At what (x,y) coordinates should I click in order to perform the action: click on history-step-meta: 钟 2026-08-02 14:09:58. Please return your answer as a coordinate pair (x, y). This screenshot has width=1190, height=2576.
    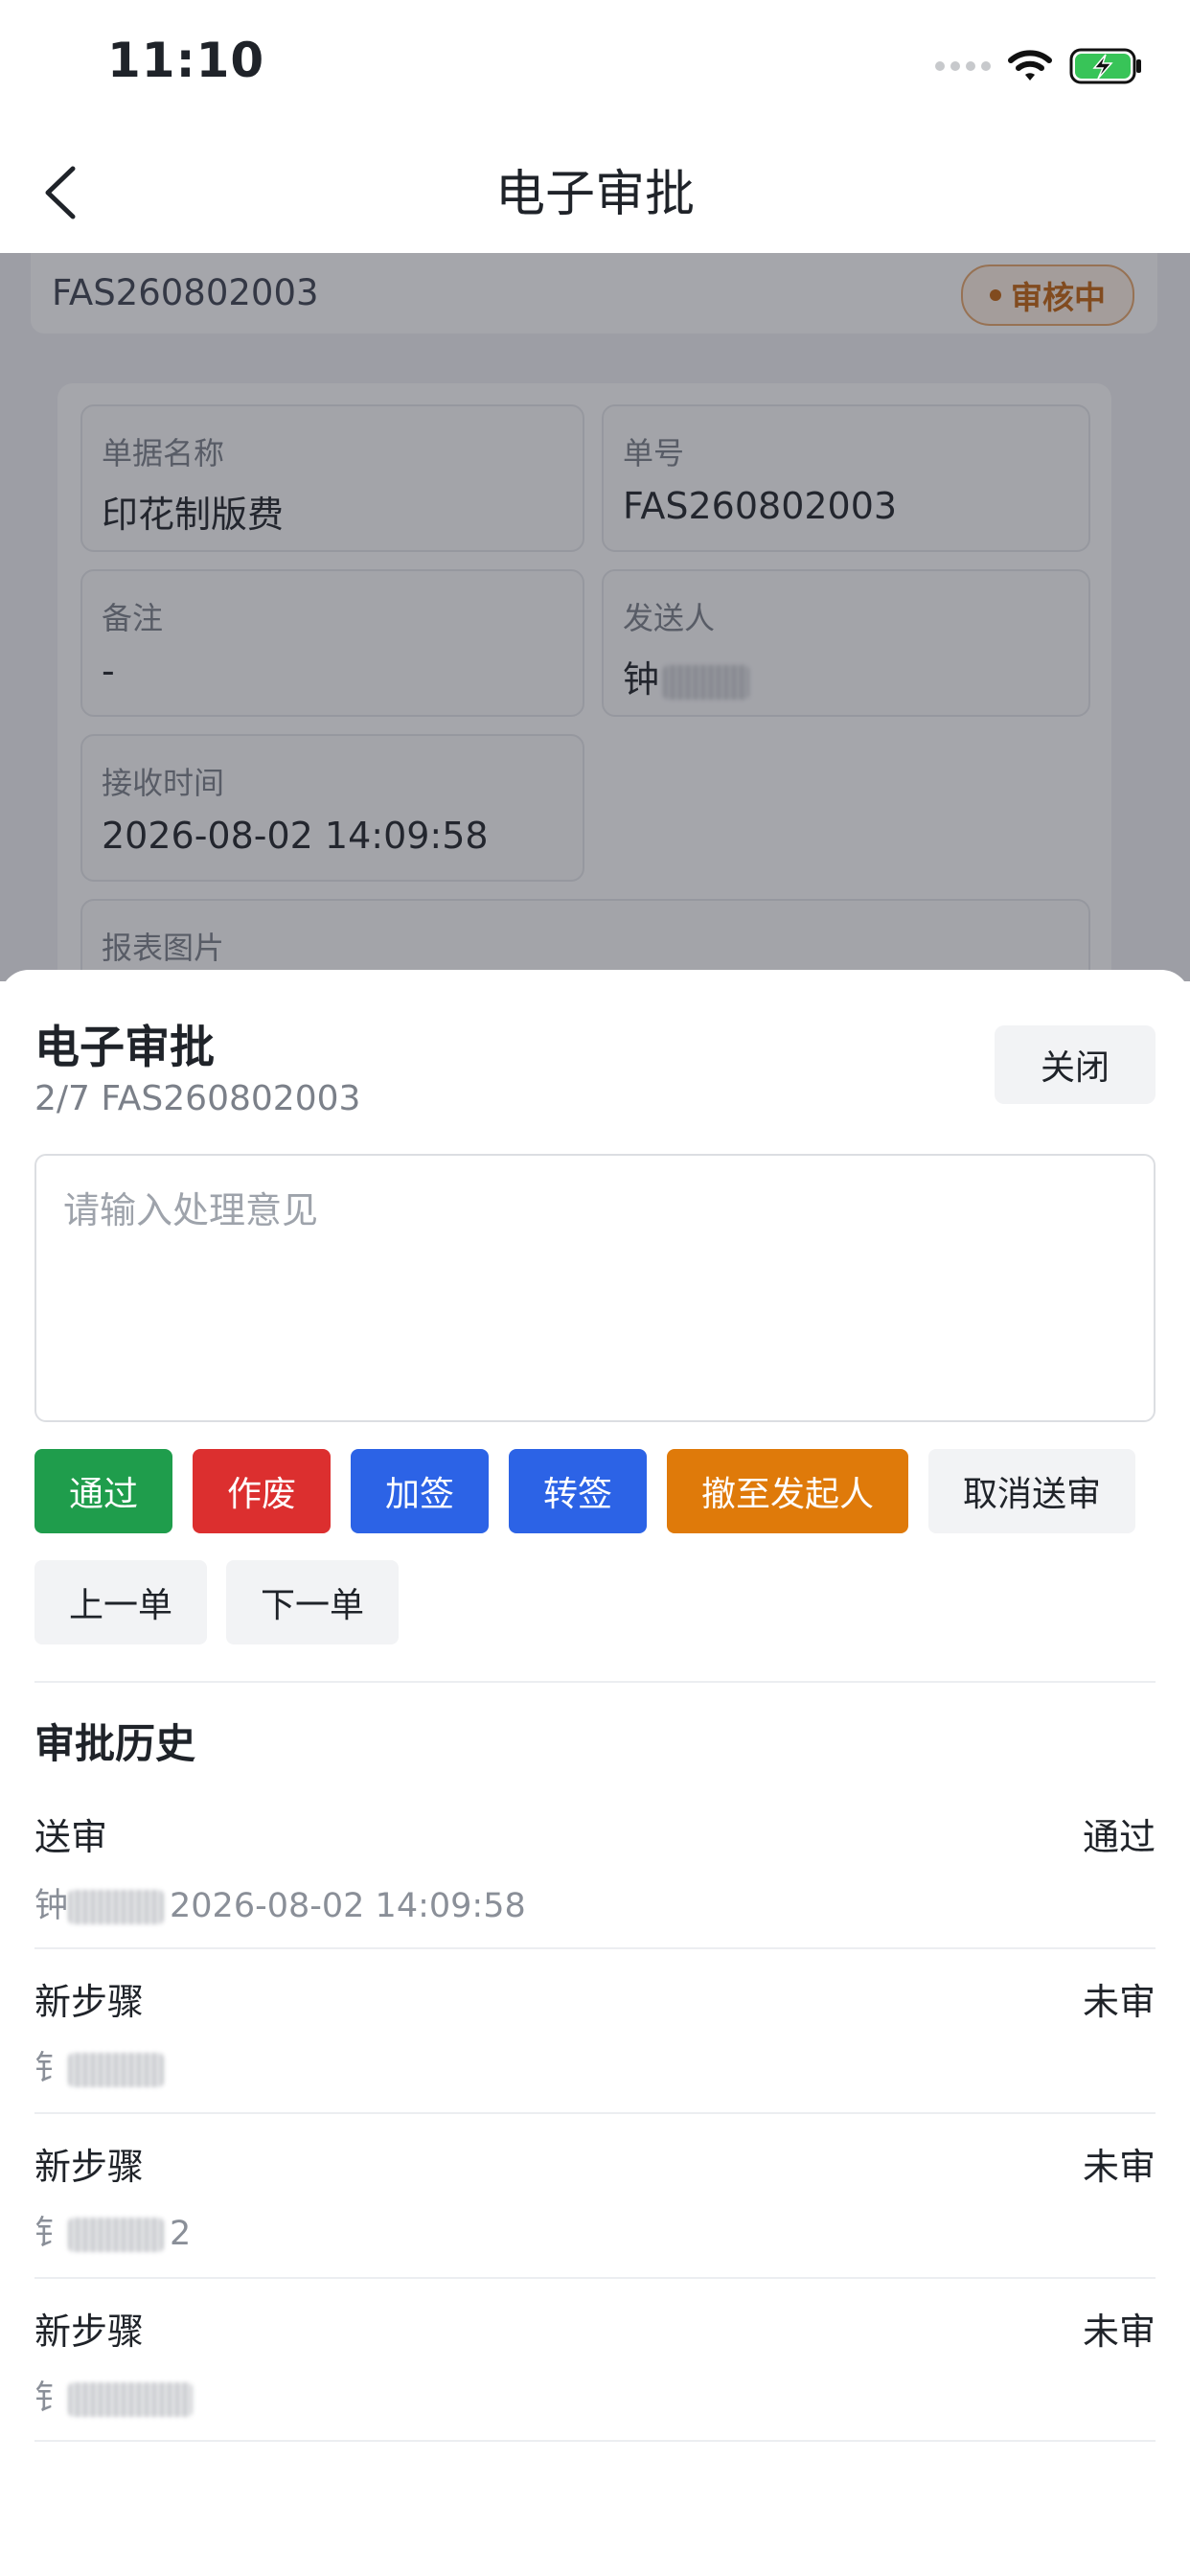
    Looking at the image, I should click on (280, 1902).